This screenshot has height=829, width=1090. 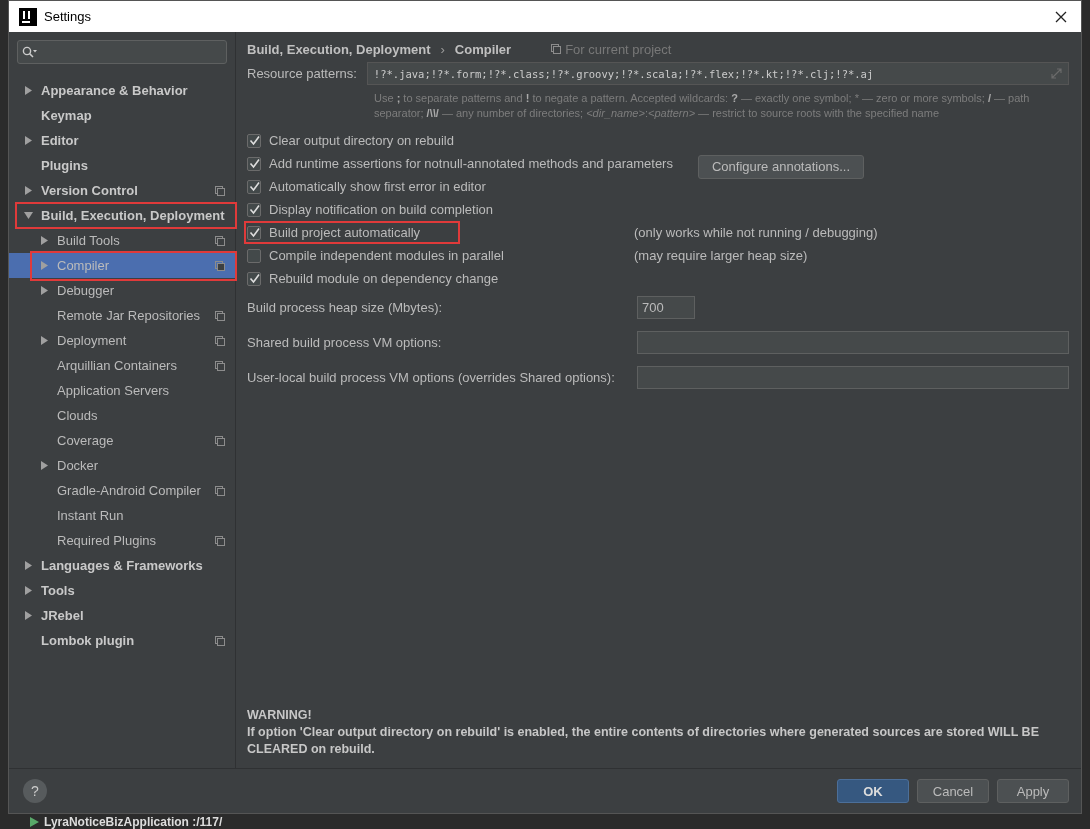 I want to click on sidebar-item: Appearance & Behavior, so click(x=122, y=90).